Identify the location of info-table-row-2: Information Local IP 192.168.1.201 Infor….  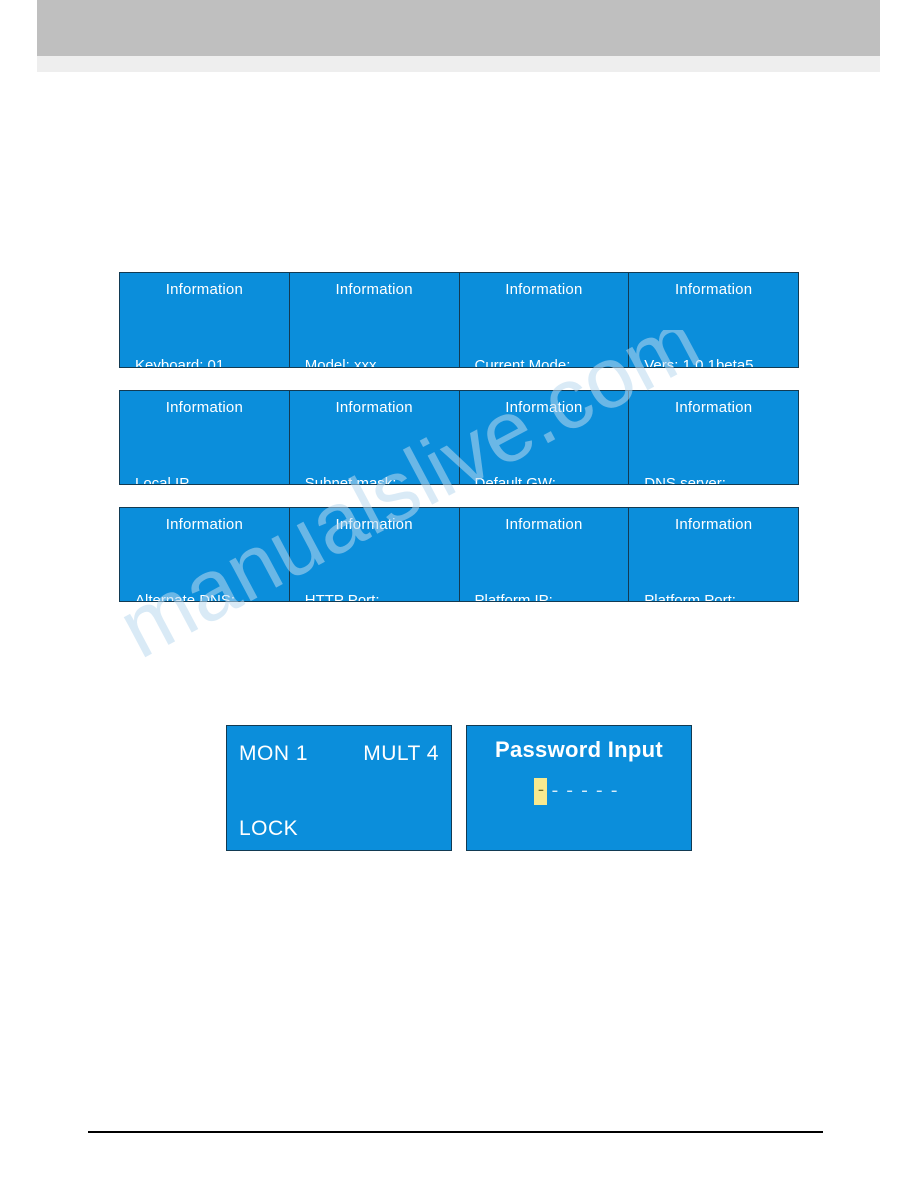
(459, 437).